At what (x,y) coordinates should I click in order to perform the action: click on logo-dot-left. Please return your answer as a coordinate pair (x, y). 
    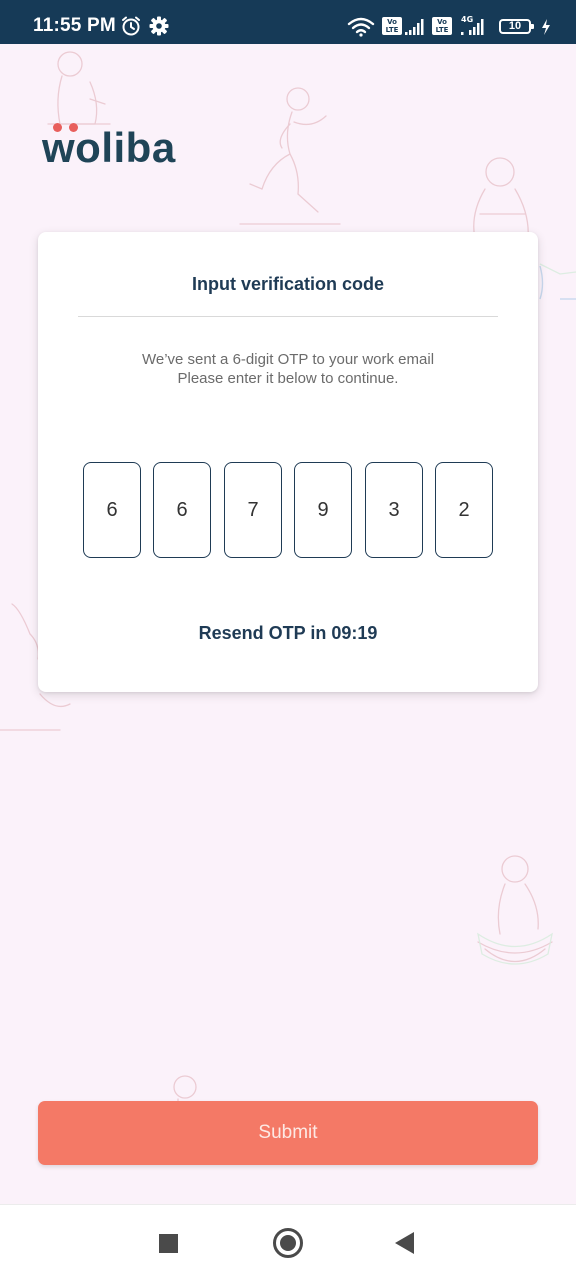
    Looking at the image, I should click on (57, 127).